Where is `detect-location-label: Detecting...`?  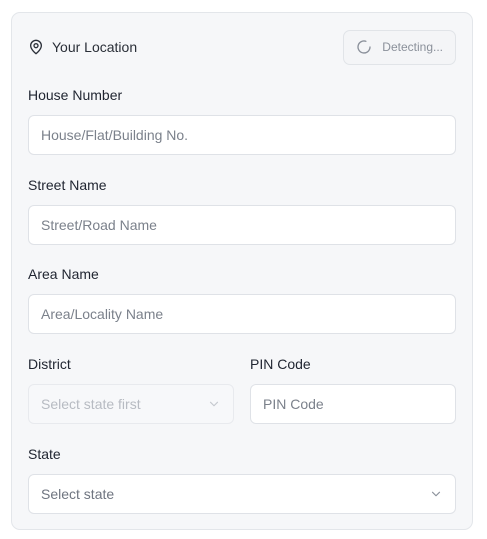
detect-location-label: Detecting... is located at coordinates (412, 47).